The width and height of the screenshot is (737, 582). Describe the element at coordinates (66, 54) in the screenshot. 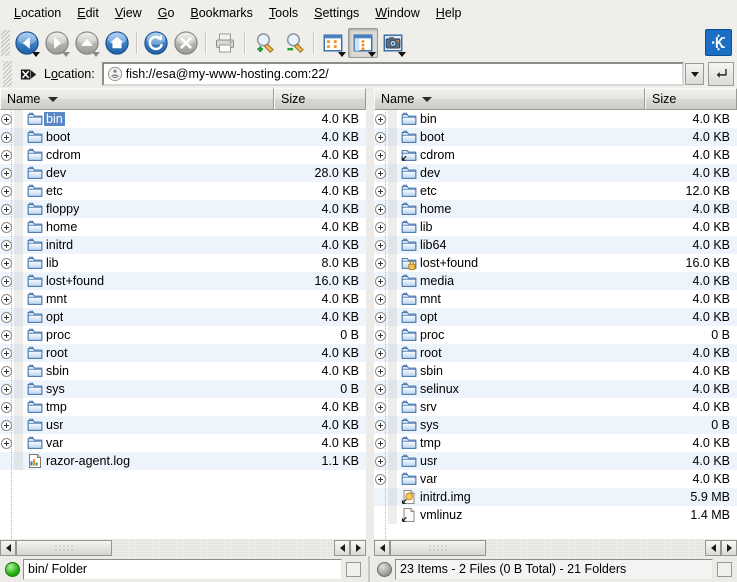

I see `forward-menu-arrow-icon` at that location.